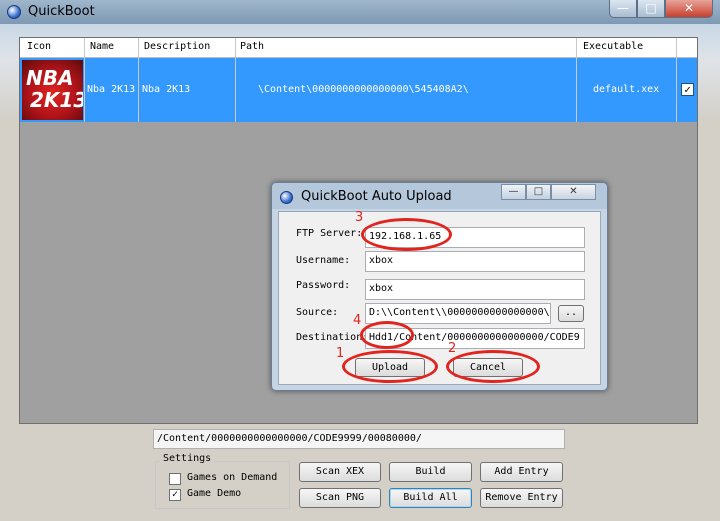 The height and width of the screenshot is (521, 720). What do you see at coordinates (340, 353) in the screenshot?
I see `annotation-number-1: 1` at bounding box center [340, 353].